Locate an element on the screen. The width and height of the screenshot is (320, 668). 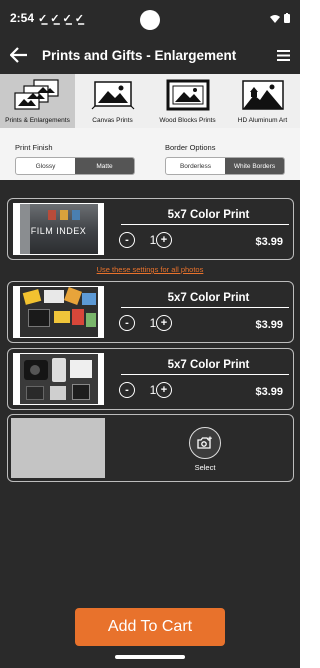
tab-canvas-prints: Canvas Prints is located at coordinates (112, 101).